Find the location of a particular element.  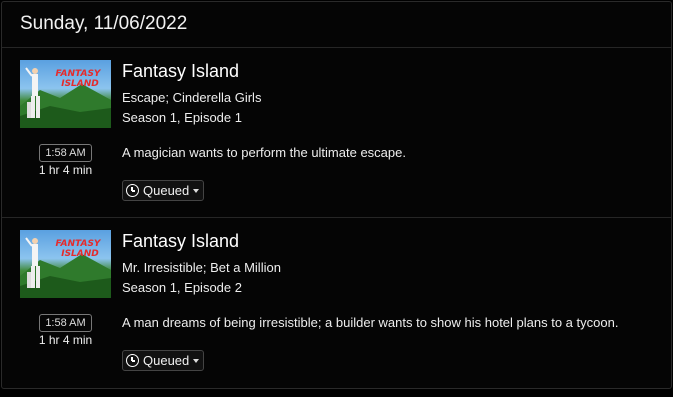

season-episode-label: Season 1, Episode 1 is located at coordinates (182, 117).